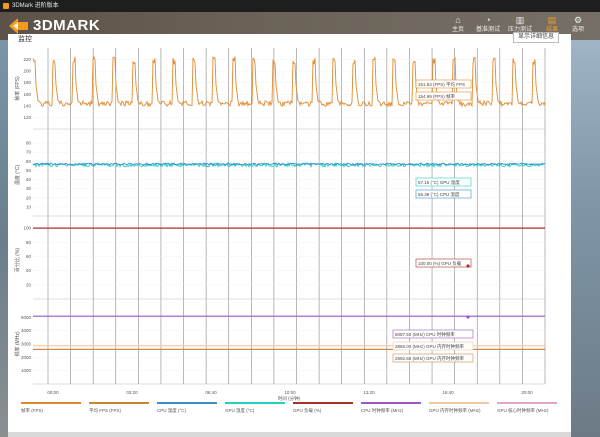 This screenshot has height=437, width=600. I want to click on bar-chart-icon: ▥, so click(520, 20).